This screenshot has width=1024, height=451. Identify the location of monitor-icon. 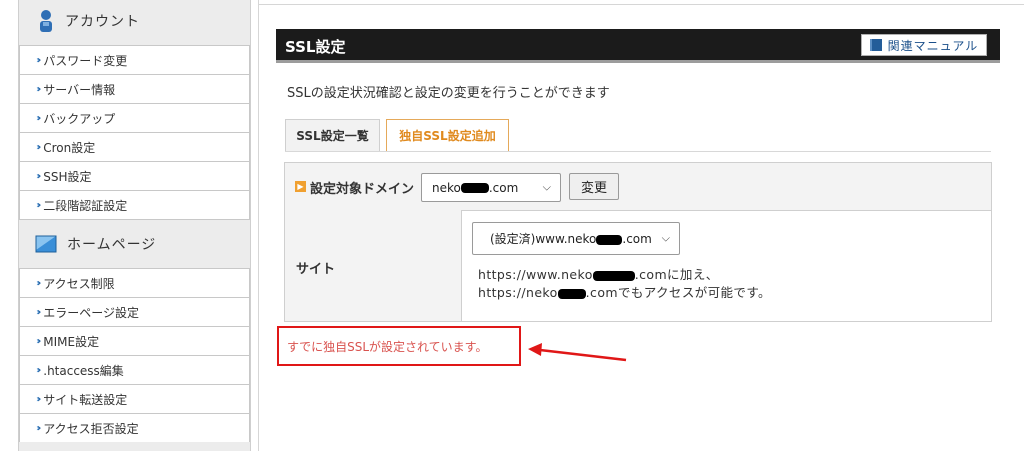
(46, 244).